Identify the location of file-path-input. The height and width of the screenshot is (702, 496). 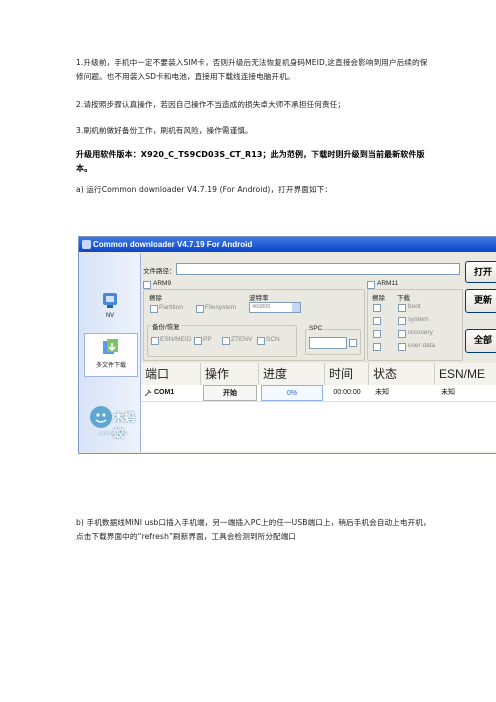
(318, 269).